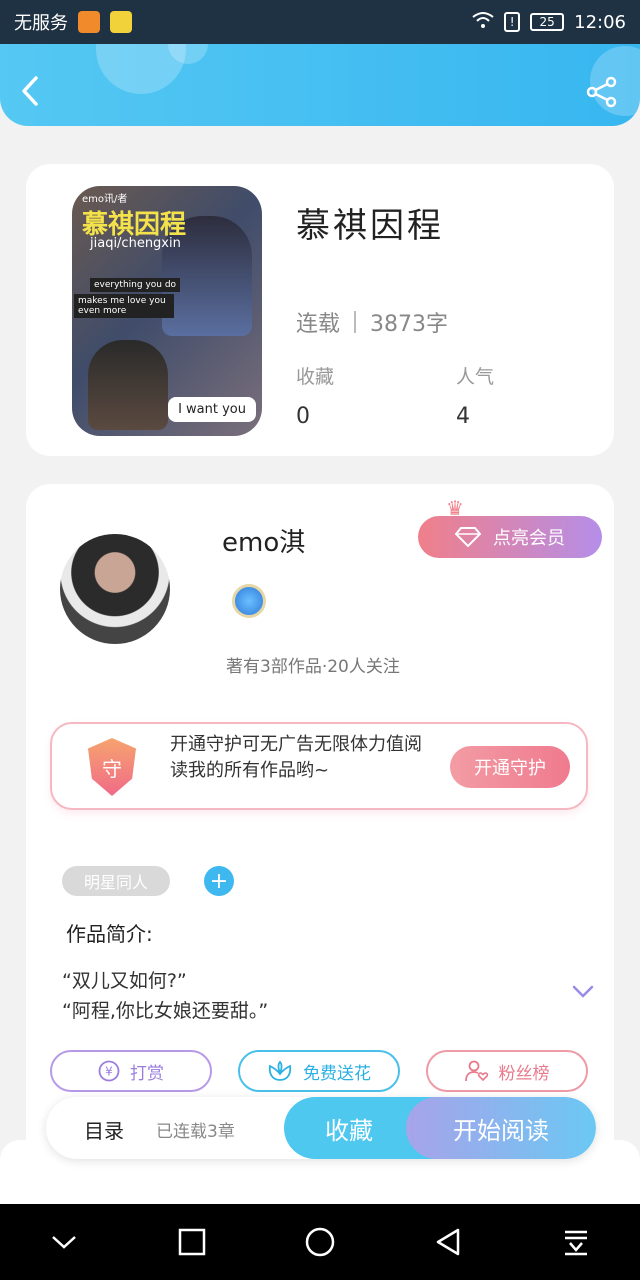  What do you see at coordinates (349, 1130) in the screenshot?
I see `collect-button-label: 收藏` at bounding box center [349, 1130].